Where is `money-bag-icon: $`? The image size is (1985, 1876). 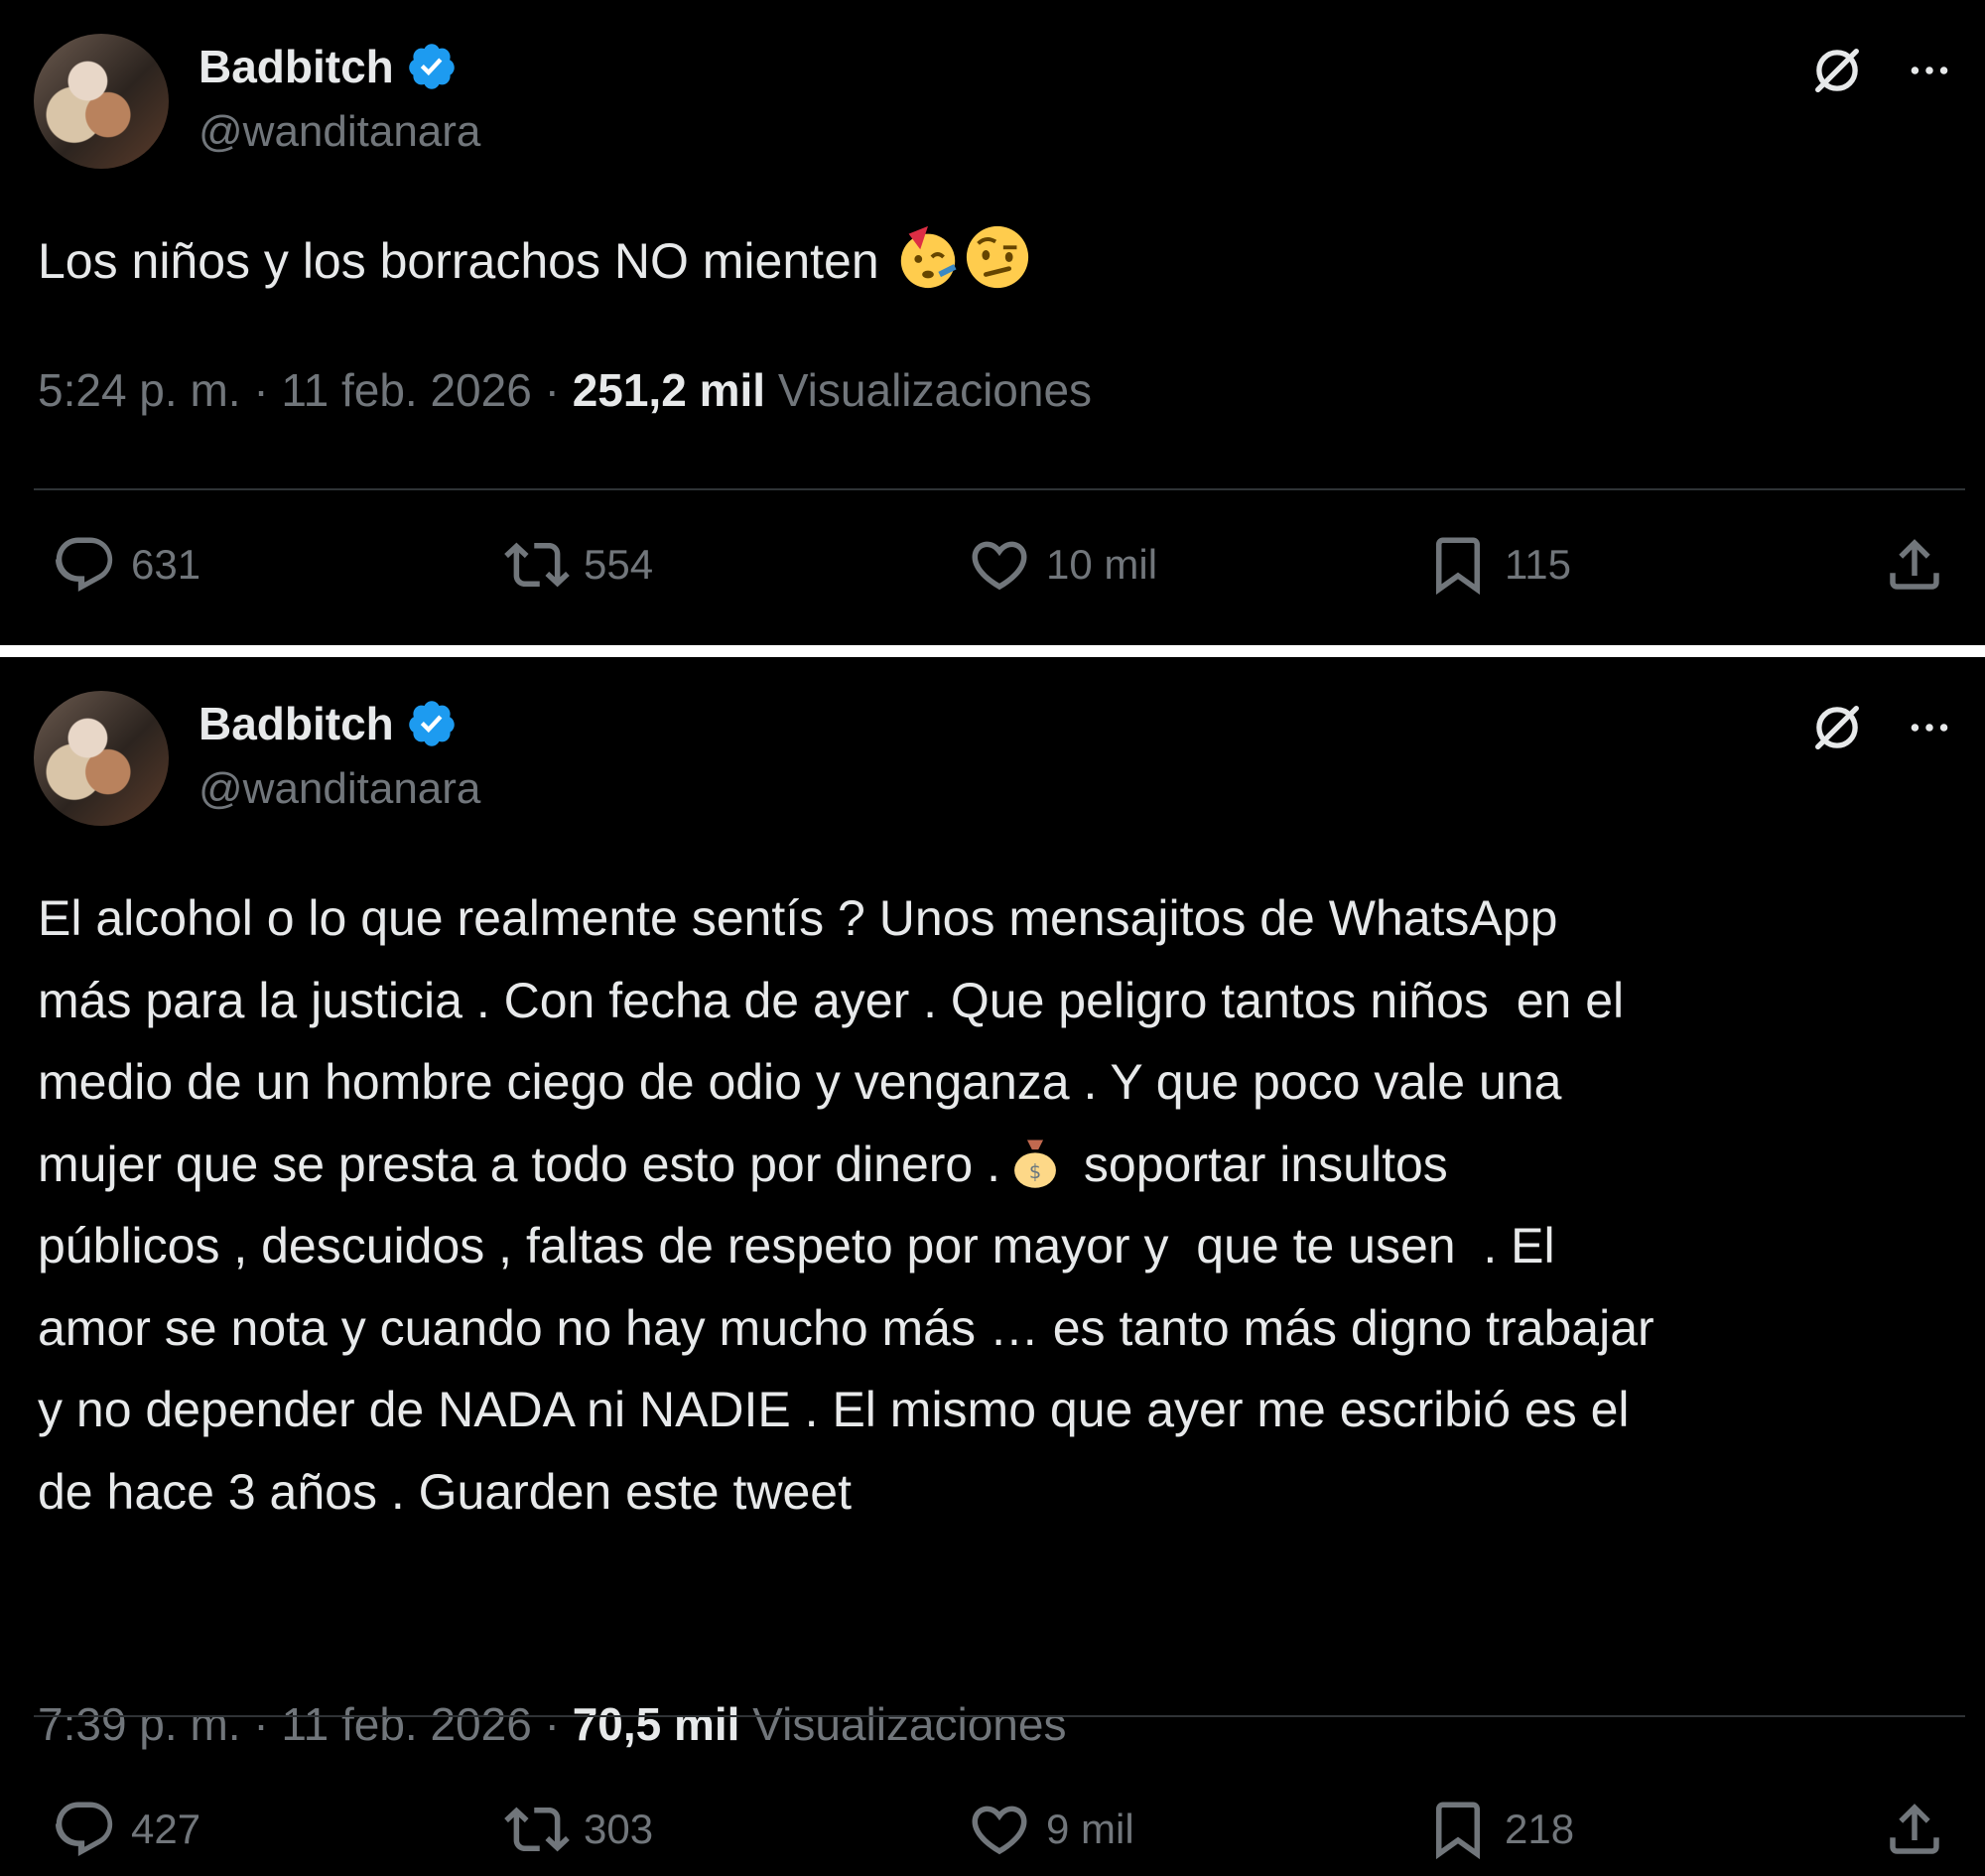 money-bag-icon: $ is located at coordinates (1035, 1163).